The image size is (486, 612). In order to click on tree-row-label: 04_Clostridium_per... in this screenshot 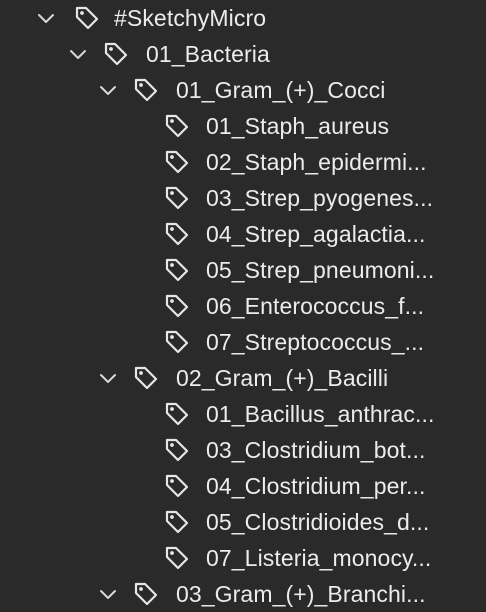, I will do `click(316, 486)`.